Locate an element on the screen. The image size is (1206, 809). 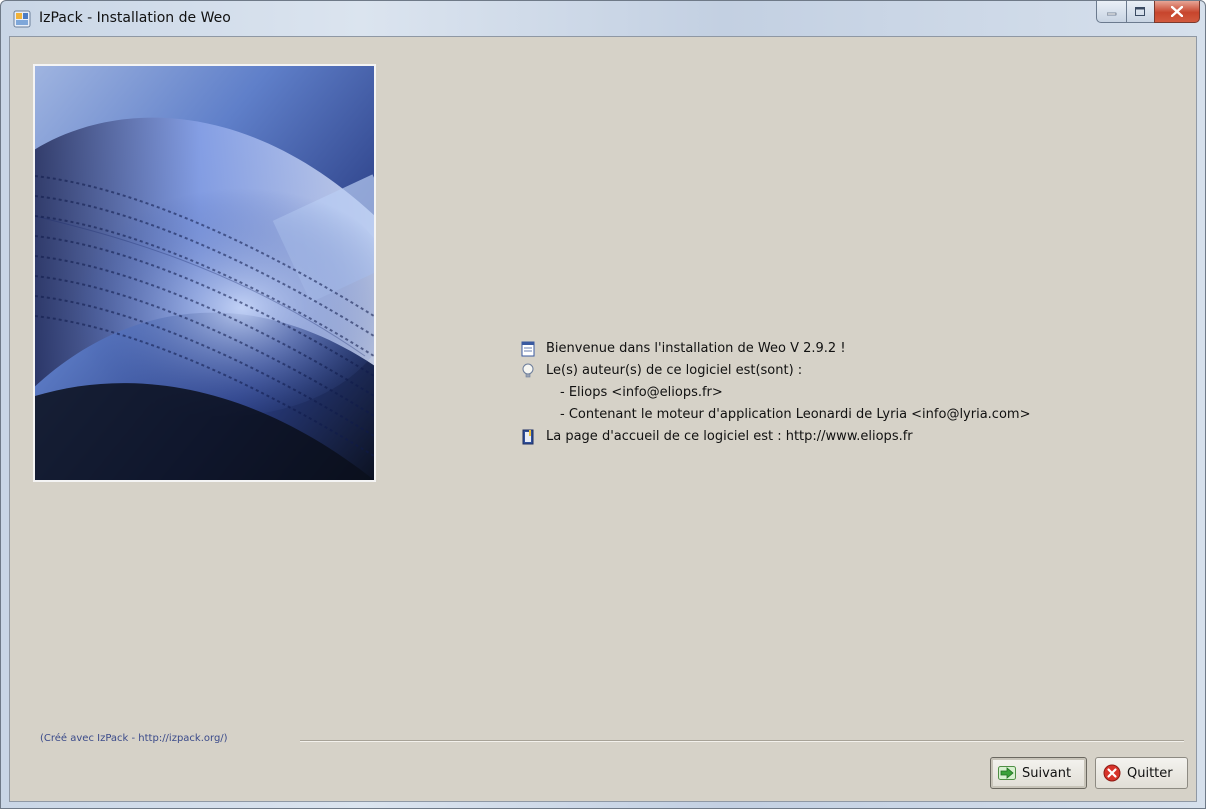
maximize-button is located at coordinates (1140, 12).